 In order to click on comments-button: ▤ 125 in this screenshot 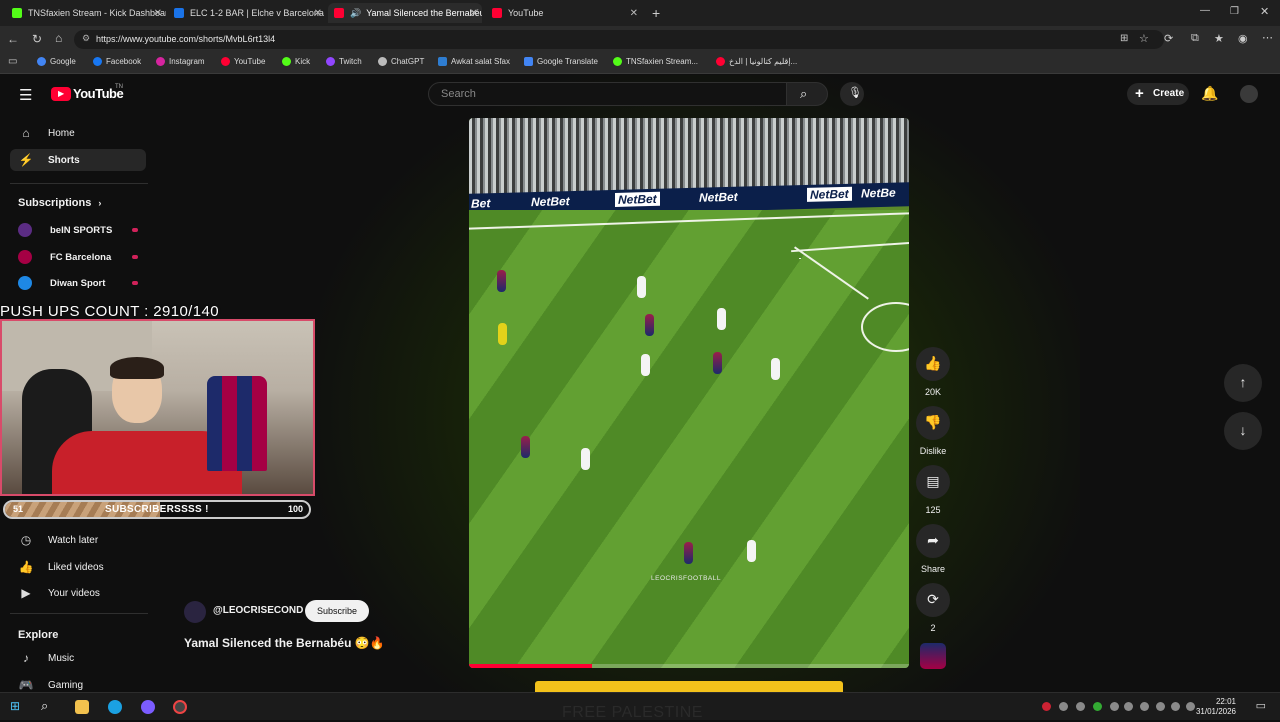, I will do `click(933, 490)`.